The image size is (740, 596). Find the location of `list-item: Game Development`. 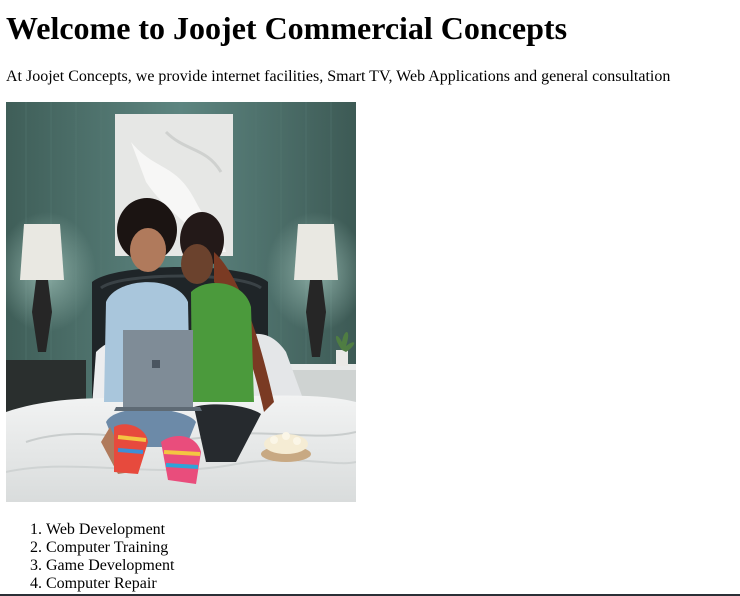

list-item: Game Development is located at coordinates (110, 566).